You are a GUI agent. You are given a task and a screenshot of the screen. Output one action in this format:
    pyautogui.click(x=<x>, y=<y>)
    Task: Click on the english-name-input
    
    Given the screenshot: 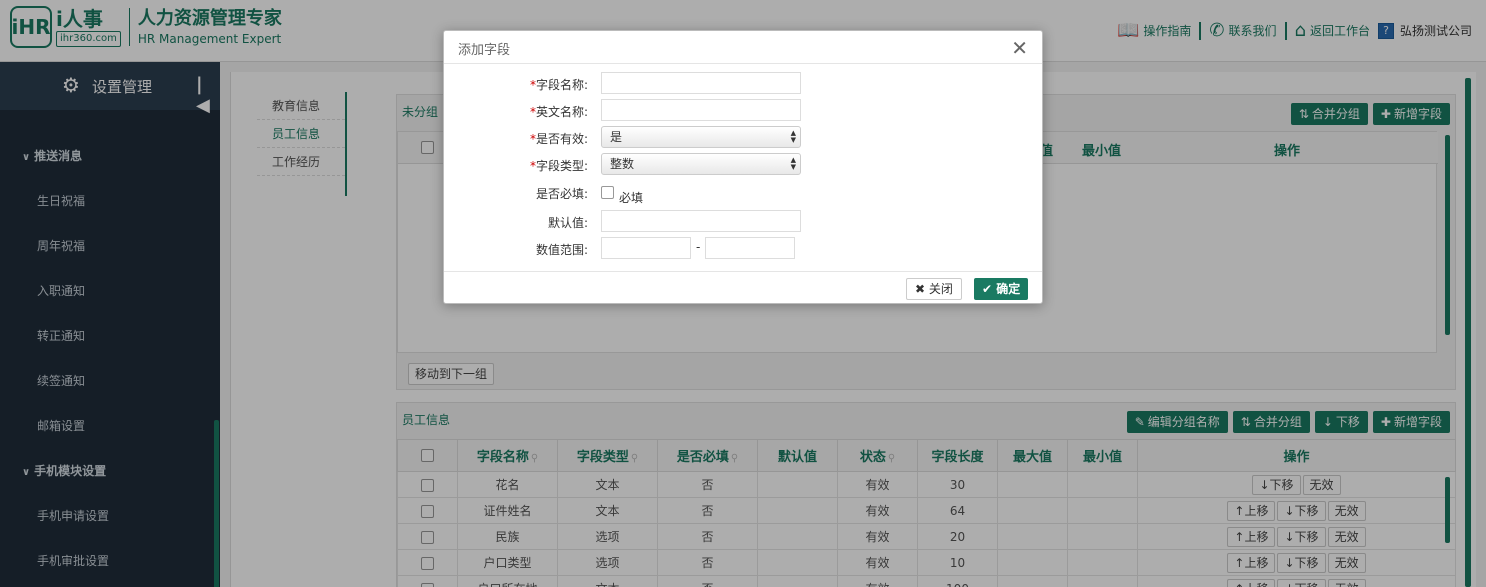 What is the action you would take?
    pyautogui.click(x=701, y=110)
    